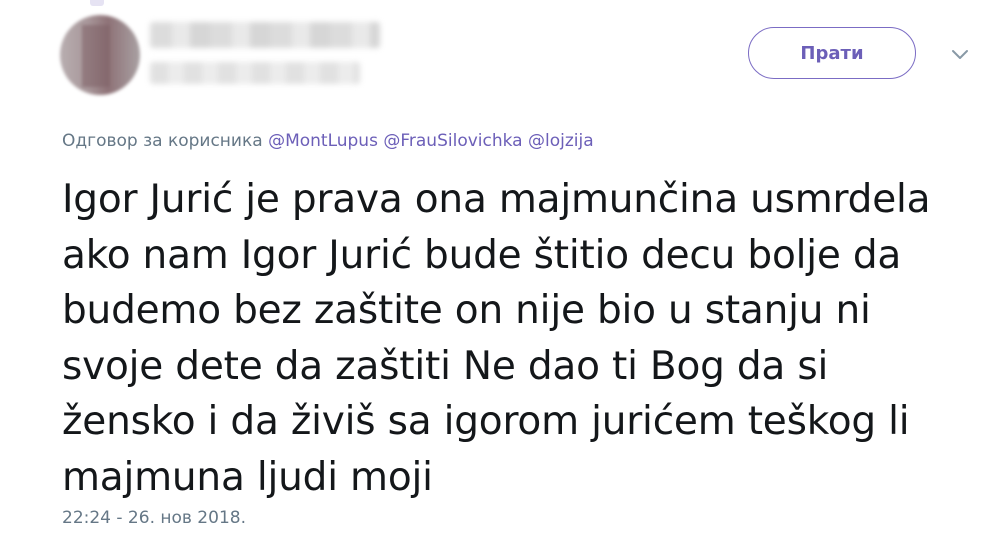 The height and width of the screenshot is (543, 1000). What do you see at coordinates (561, 141) in the screenshot?
I see `mention-link: @lojzija` at bounding box center [561, 141].